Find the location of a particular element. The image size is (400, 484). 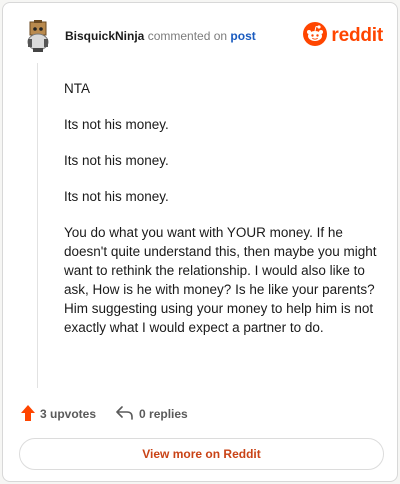

reddit-wordmark: reddit is located at coordinates (357, 35).